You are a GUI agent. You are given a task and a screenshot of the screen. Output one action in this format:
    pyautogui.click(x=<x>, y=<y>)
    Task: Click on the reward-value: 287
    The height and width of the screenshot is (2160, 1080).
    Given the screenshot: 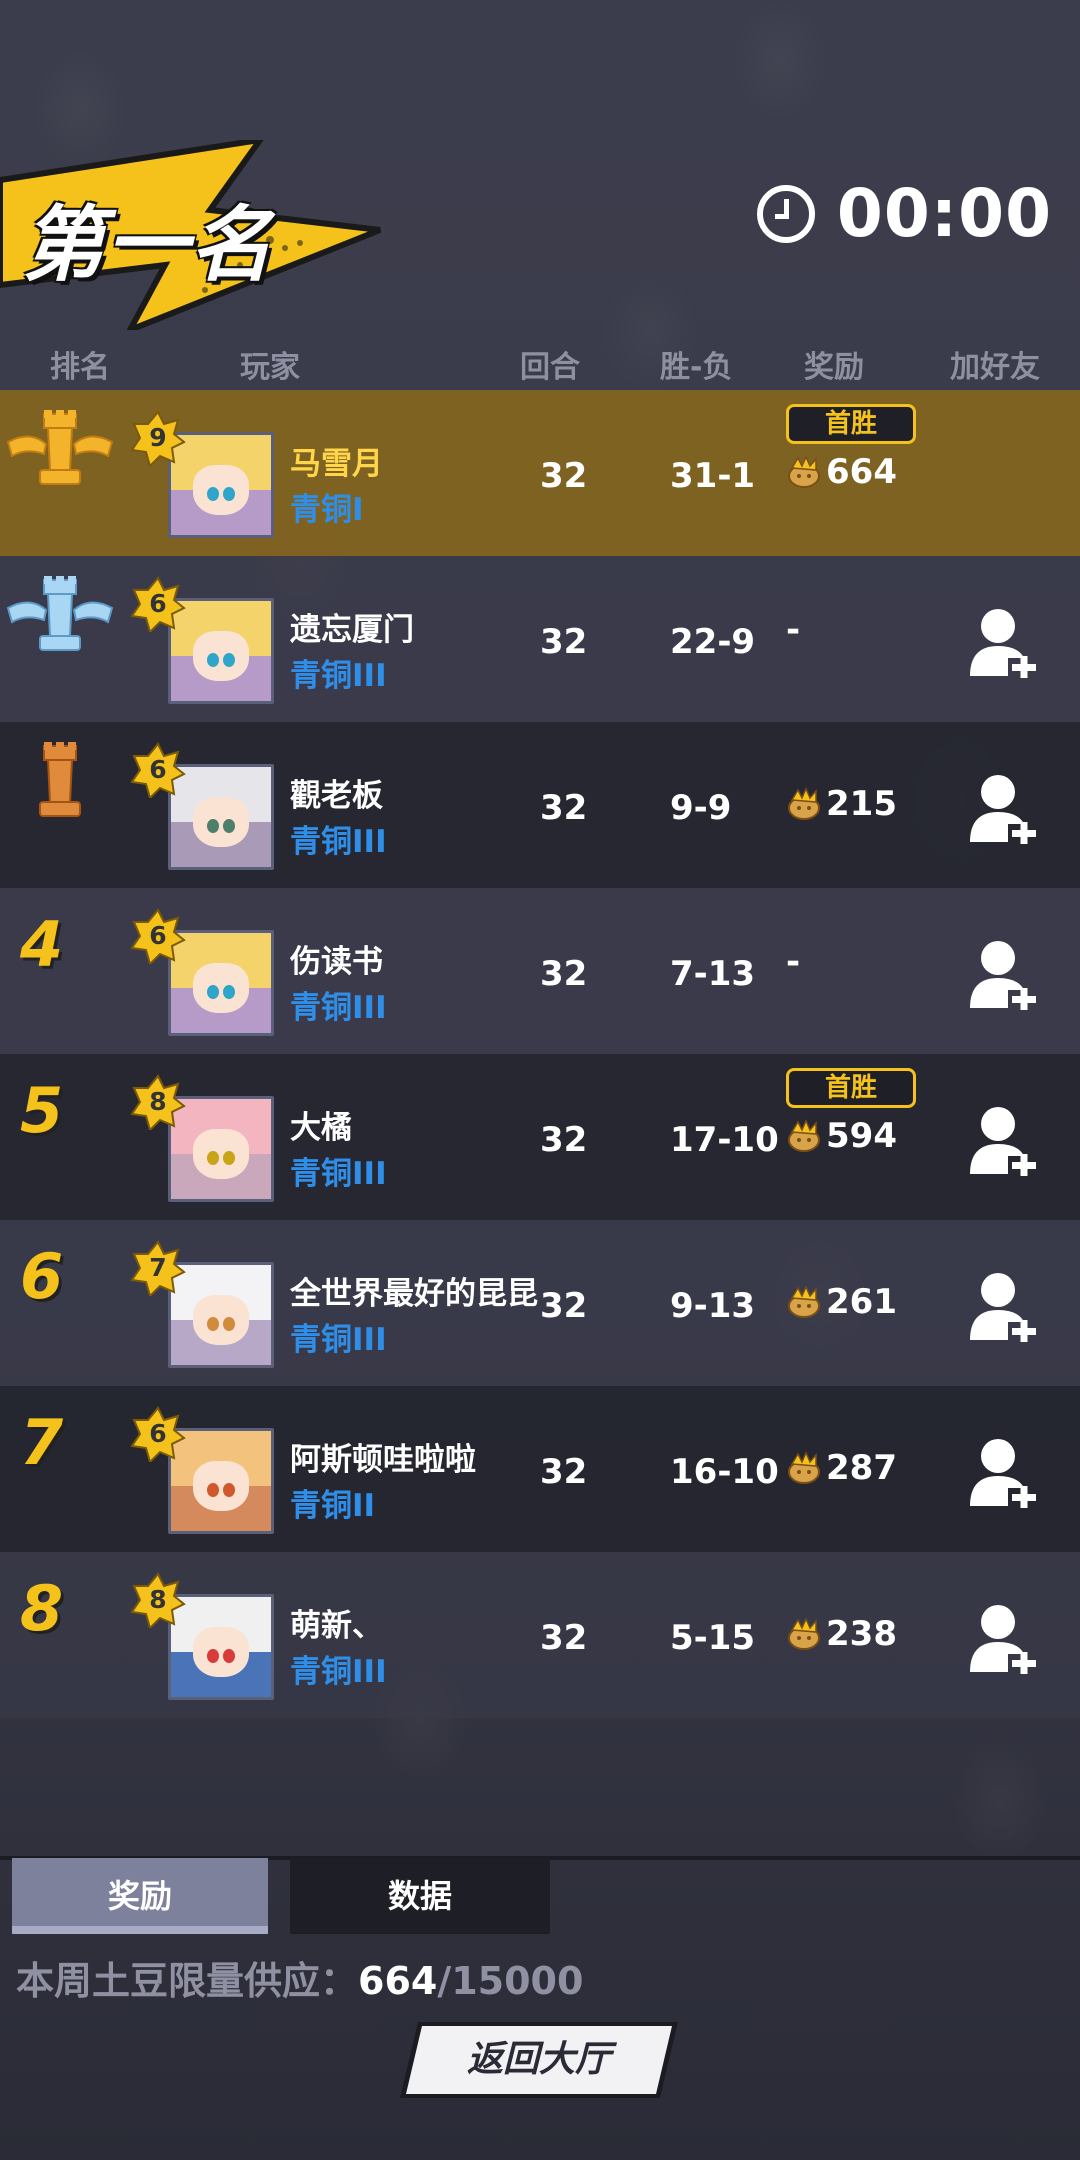 What is the action you would take?
    pyautogui.click(x=861, y=1468)
    